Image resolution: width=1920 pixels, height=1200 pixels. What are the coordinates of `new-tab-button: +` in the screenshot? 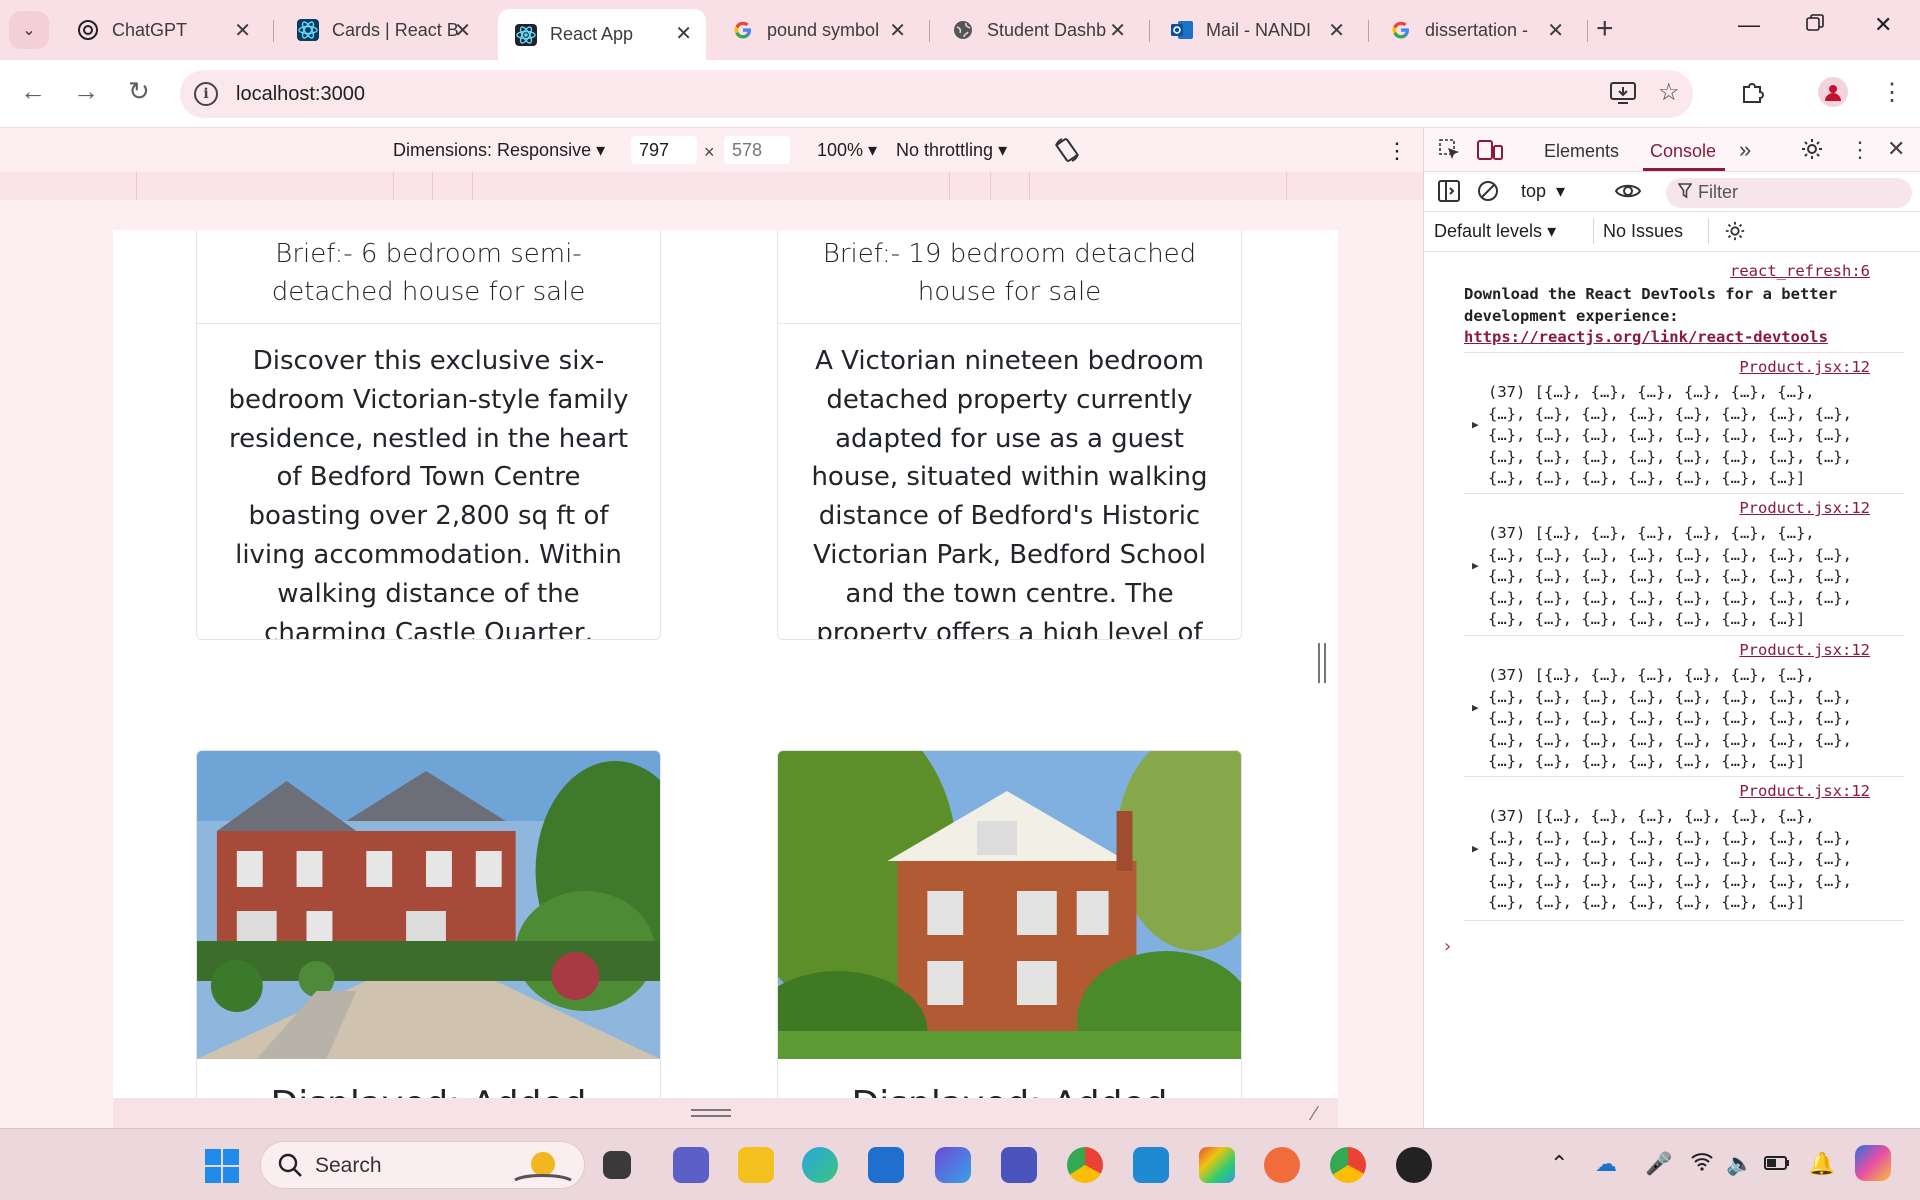 It's located at (1605, 29).